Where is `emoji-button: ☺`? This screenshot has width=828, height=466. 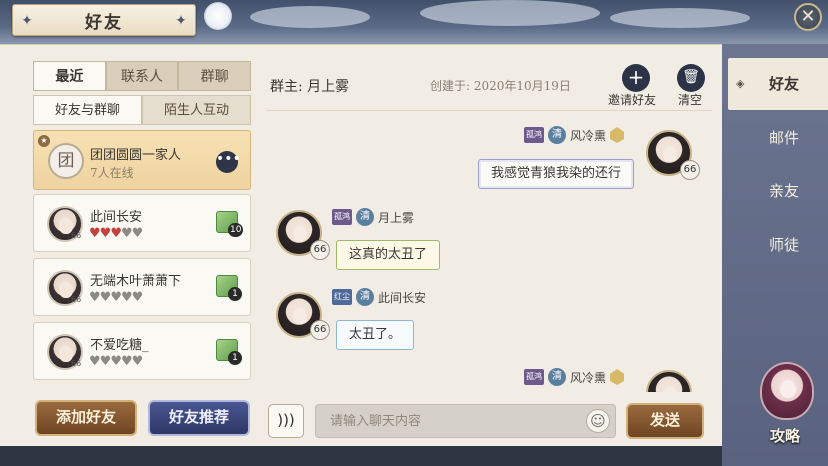
emoji-button: ☺ is located at coordinates (598, 421).